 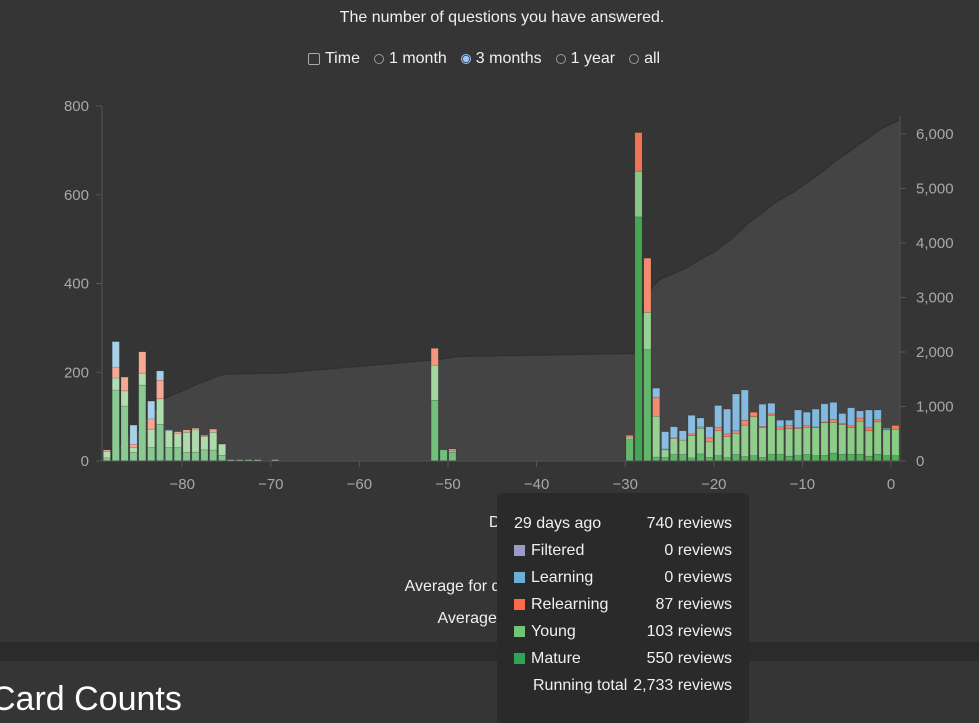 What do you see at coordinates (553, 631) in the screenshot?
I see `tooltip-row-label: Young` at bounding box center [553, 631].